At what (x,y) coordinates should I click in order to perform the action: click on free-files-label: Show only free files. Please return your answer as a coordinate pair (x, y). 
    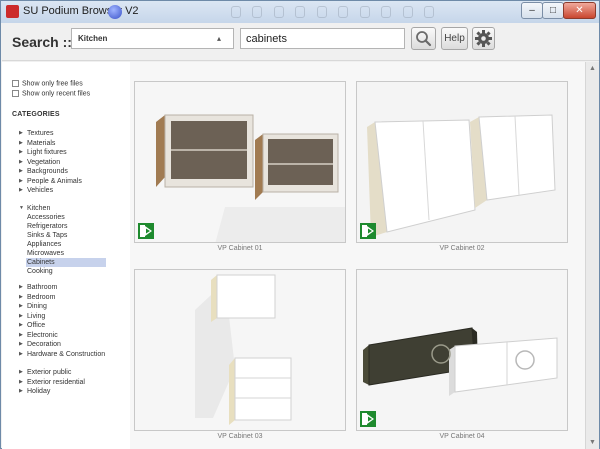
    Looking at the image, I should click on (52, 84).